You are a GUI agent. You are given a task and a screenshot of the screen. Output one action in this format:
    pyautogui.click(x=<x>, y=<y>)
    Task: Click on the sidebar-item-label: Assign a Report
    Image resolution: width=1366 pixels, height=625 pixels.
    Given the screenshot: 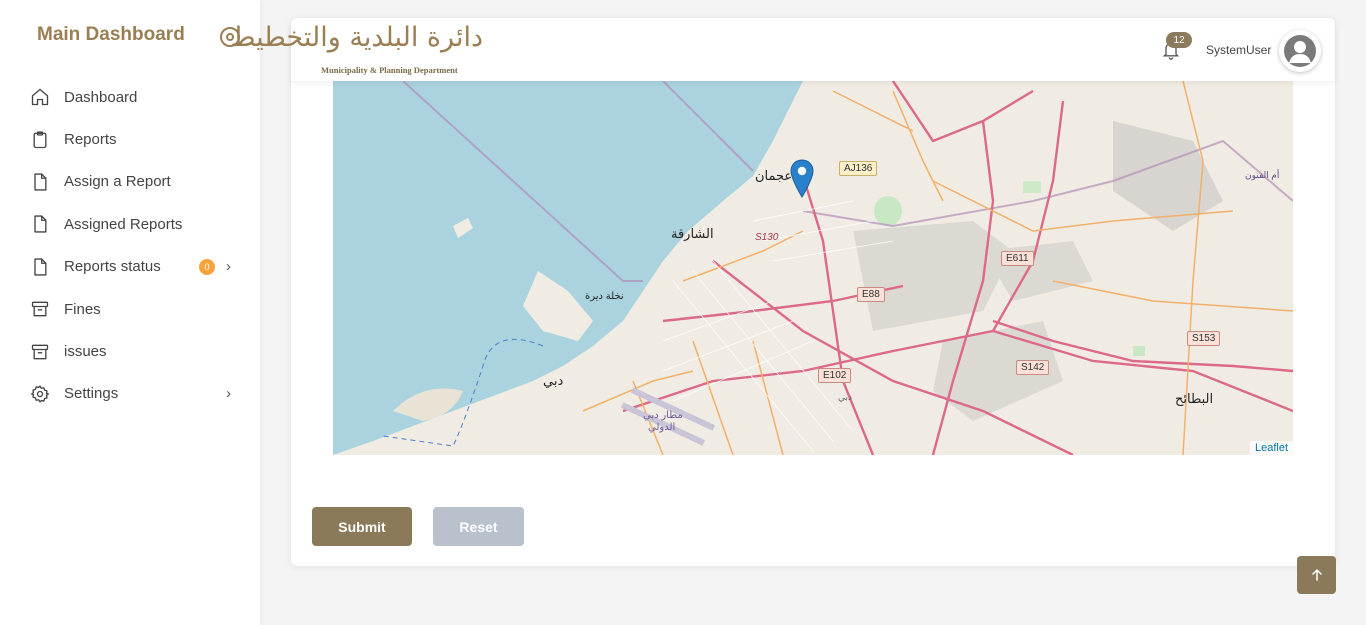 What is the action you would take?
    pyautogui.click(x=117, y=182)
    